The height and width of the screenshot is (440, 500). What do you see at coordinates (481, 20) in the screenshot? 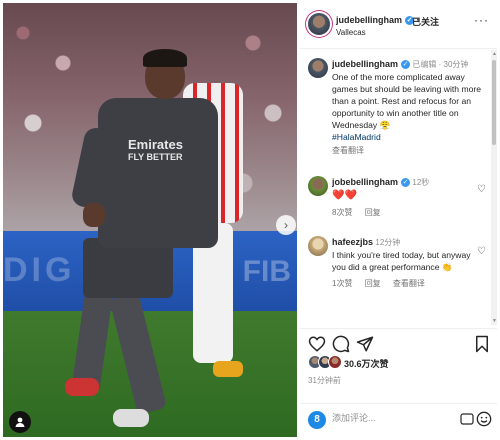
I see `more-options-icon: ···` at bounding box center [481, 20].